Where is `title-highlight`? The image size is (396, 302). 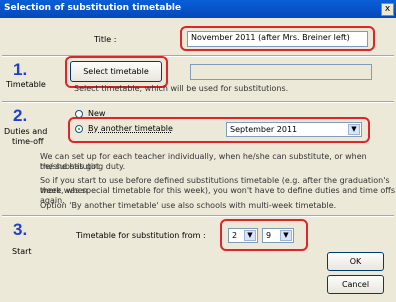
title-highlight is located at coordinates (277, 38).